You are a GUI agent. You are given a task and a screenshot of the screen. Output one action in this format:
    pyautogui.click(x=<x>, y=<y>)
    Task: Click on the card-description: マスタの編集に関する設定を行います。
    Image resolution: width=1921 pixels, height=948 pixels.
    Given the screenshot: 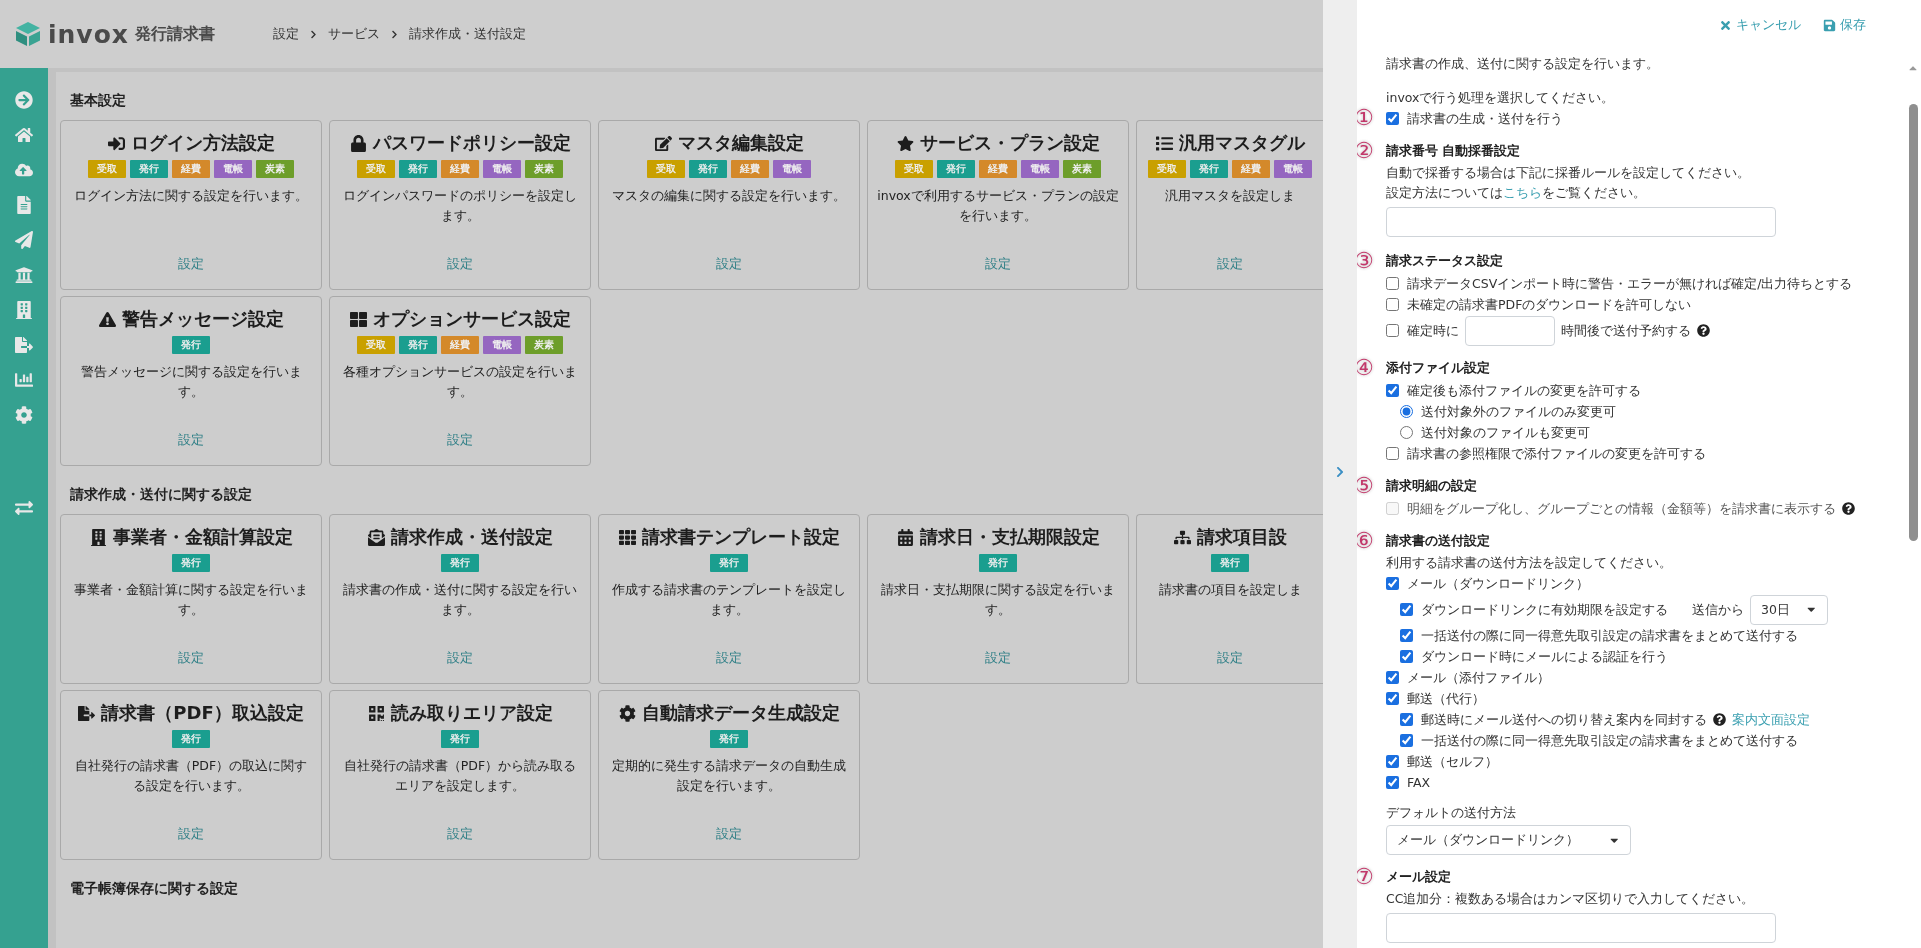 What is the action you would take?
    pyautogui.click(x=729, y=196)
    